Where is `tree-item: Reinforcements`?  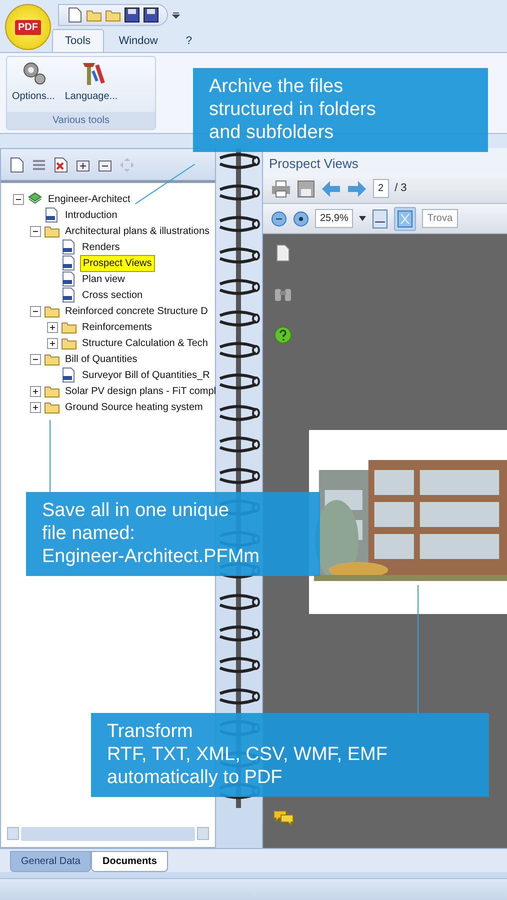
tree-item: Reinforcements is located at coordinates (117, 327).